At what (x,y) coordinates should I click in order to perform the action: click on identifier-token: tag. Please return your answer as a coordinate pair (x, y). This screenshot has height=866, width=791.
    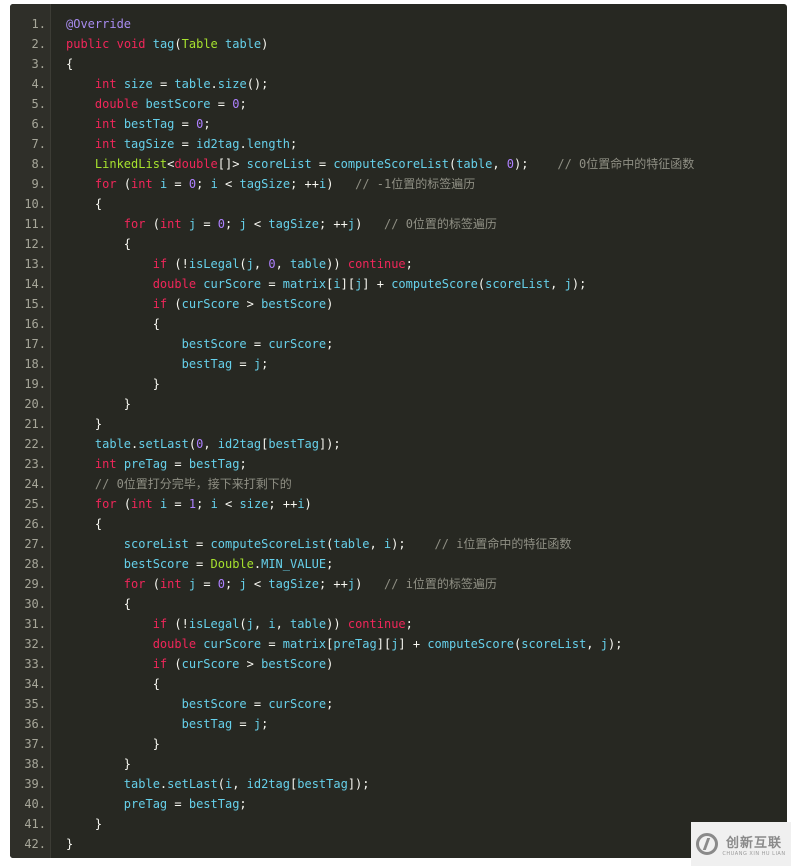
    Looking at the image, I should click on (163, 44).